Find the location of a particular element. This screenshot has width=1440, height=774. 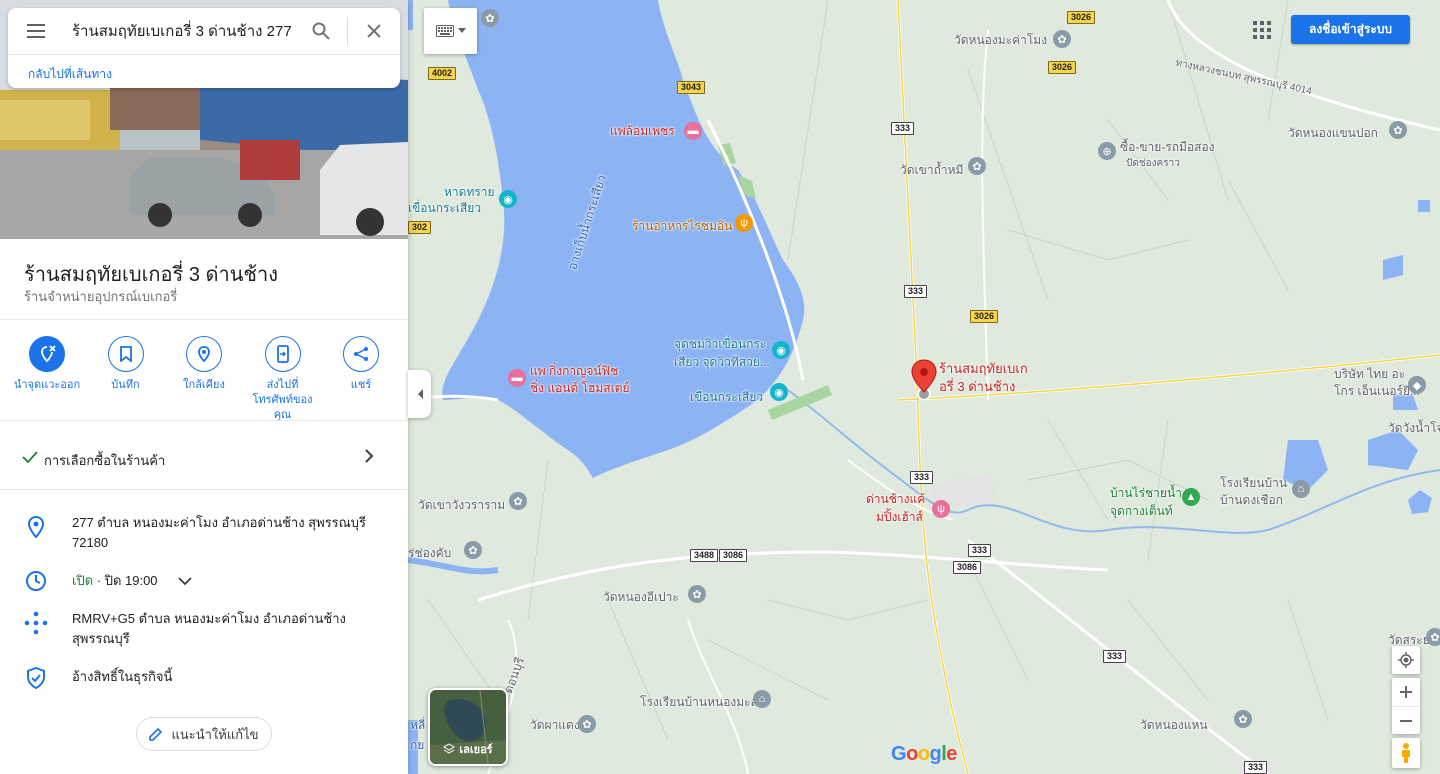

search-icon is located at coordinates (321, 31).